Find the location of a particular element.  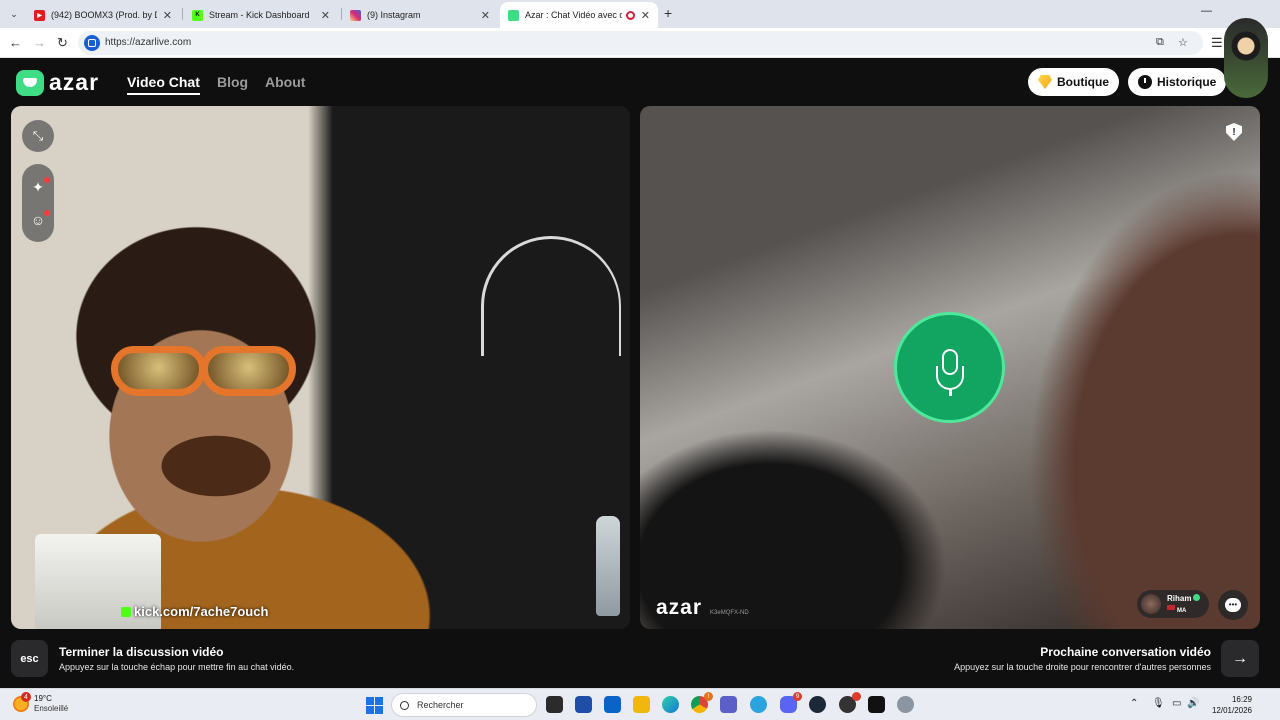

tab-title: Azar : Chat Vidéo avec de n is located at coordinates (573, 15).